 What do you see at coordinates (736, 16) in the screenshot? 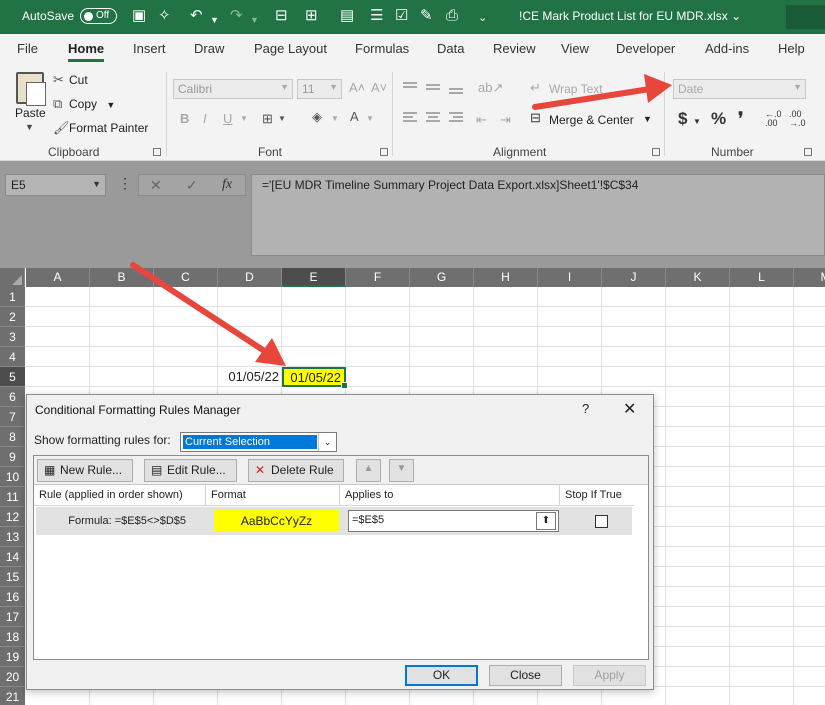
I see `title-caret-icon: ⌄` at bounding box center [736, 16].